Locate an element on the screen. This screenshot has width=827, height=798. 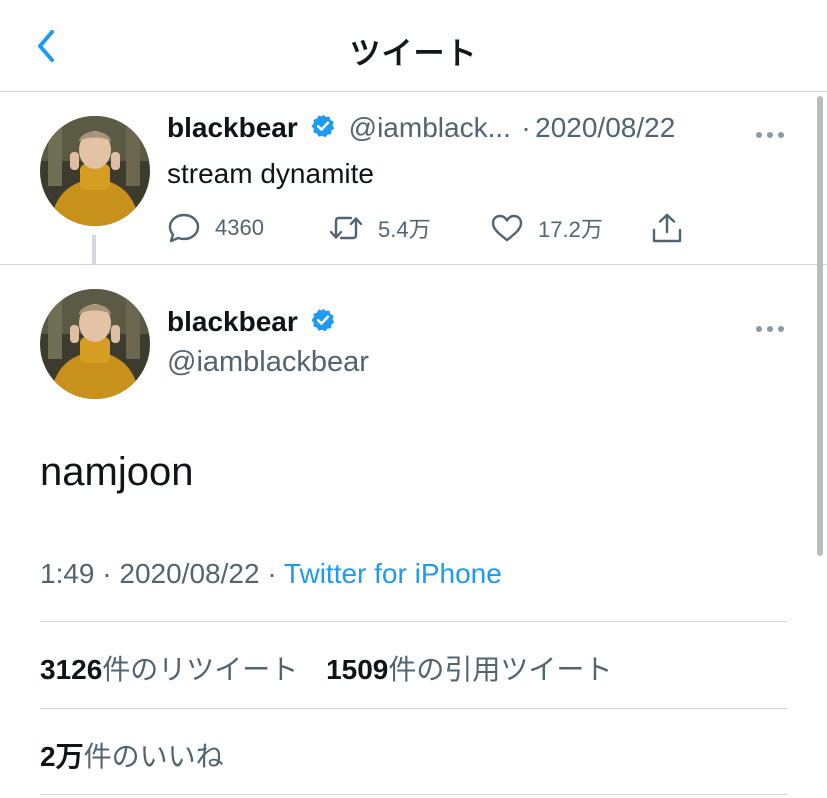
tweet-time: 1:49 is located at coordinates (67, 573).